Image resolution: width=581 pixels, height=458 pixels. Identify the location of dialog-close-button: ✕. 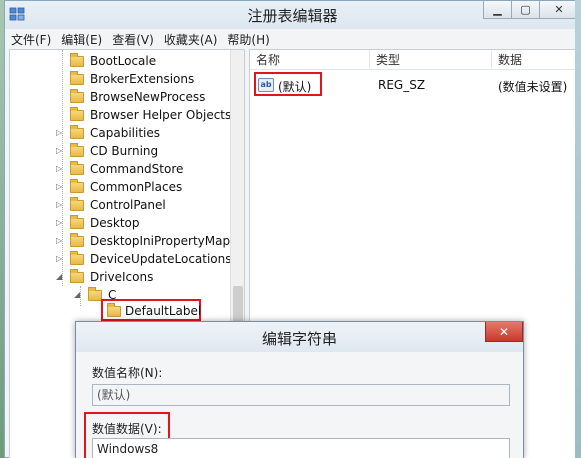
(504, 332).